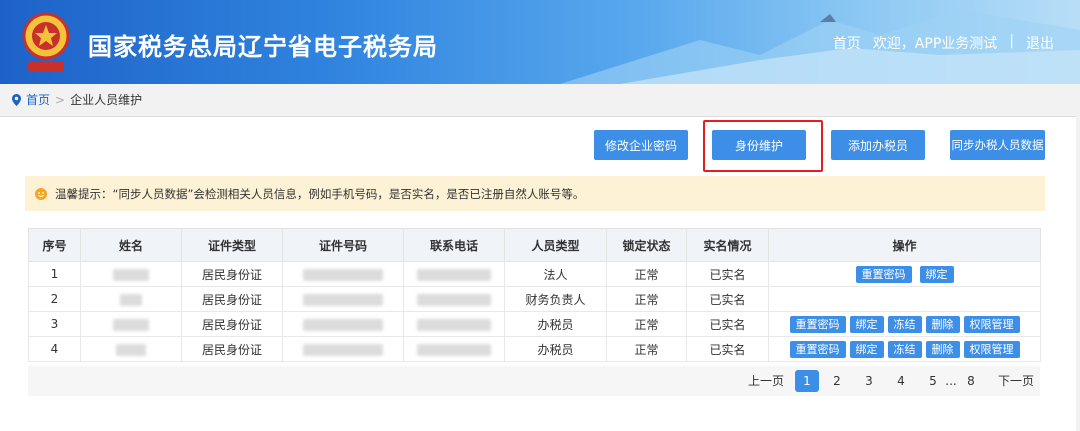 The width and height of the screenshot is (1080, 431). I want to click on table-row: 2 居民身份证 财务负责人 正常 已实名, so click(534, 299).